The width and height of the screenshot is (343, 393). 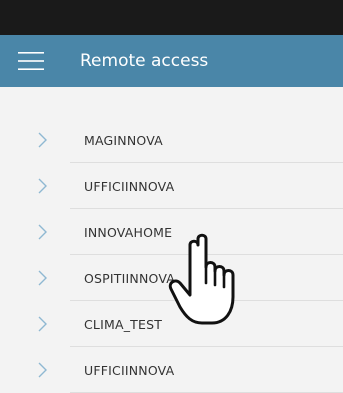 I want to click on app-bar: Remote access, so click(x=171, y=61).